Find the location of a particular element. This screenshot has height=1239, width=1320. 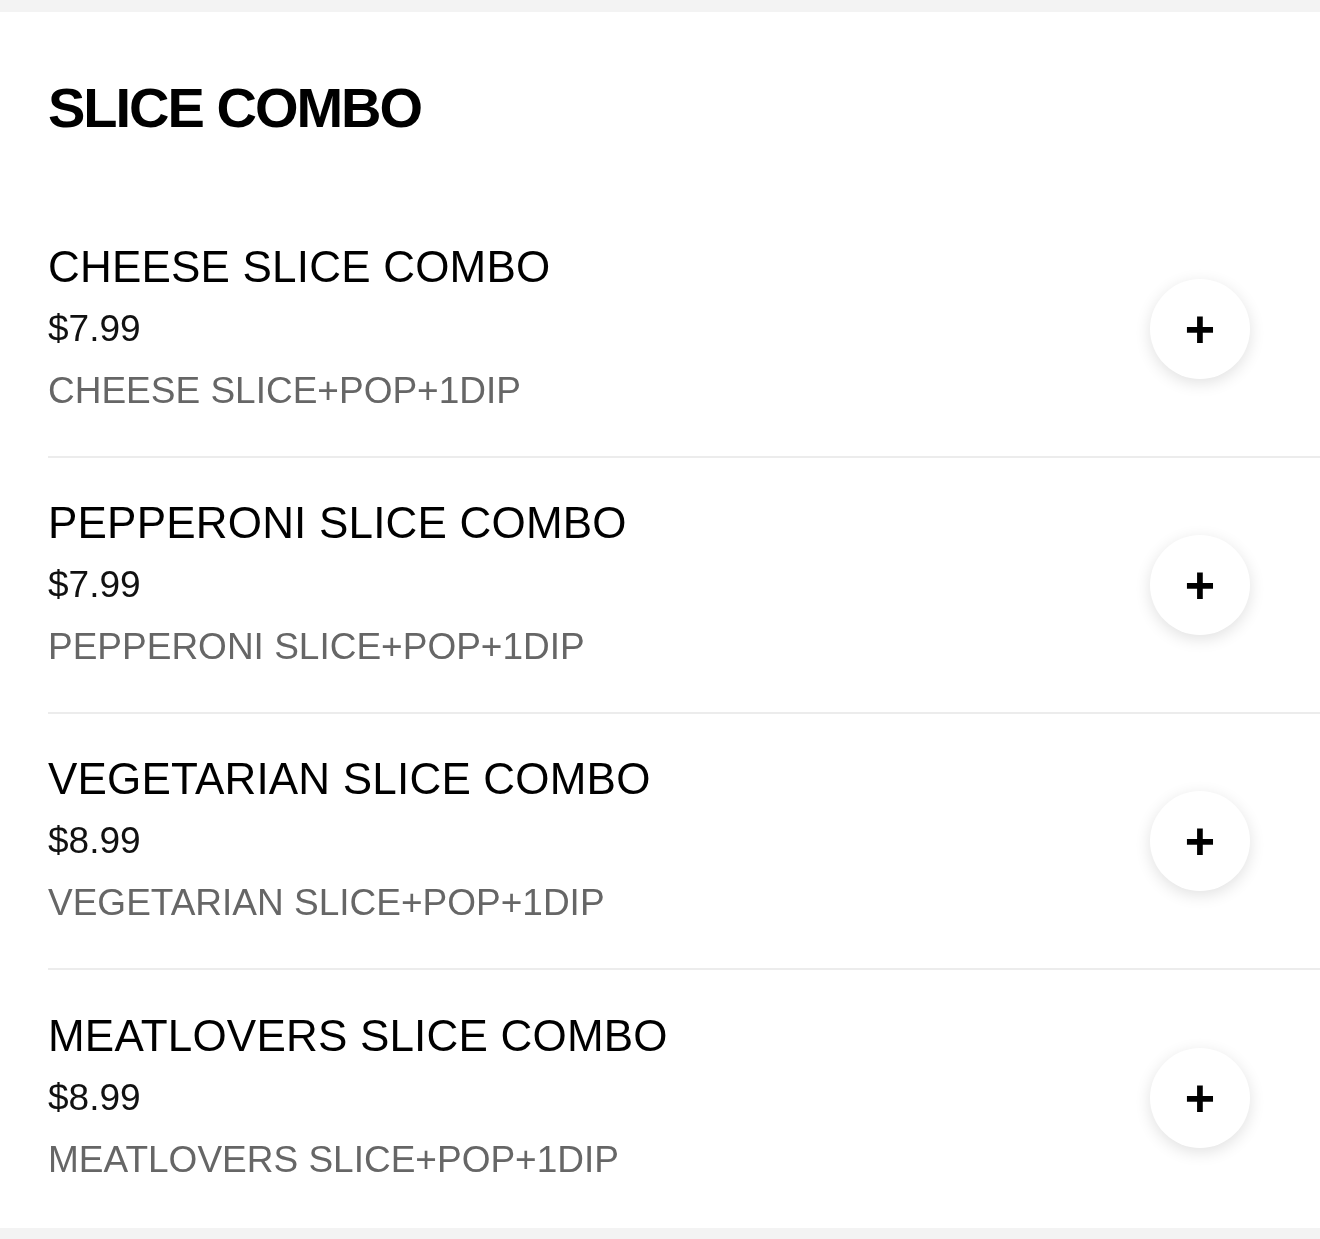

item-description: MEATLOVERS SLICE+POP+1DIP is located at coordinates (333, 1160).